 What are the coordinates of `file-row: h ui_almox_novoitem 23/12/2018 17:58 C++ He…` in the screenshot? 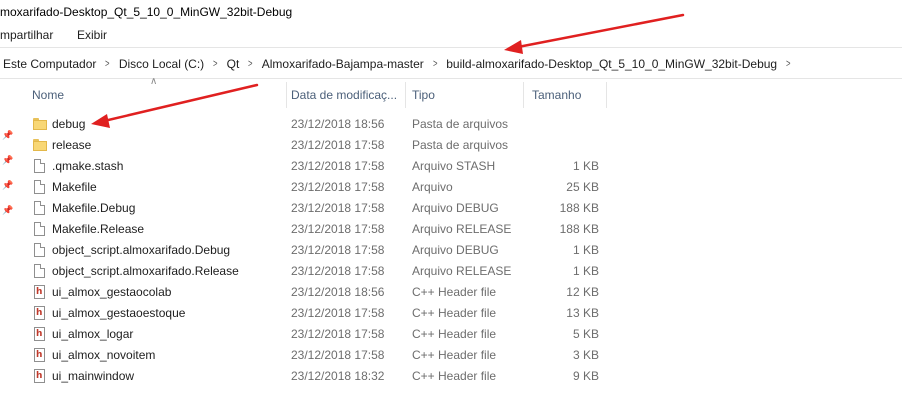 It's located at (451, 355).